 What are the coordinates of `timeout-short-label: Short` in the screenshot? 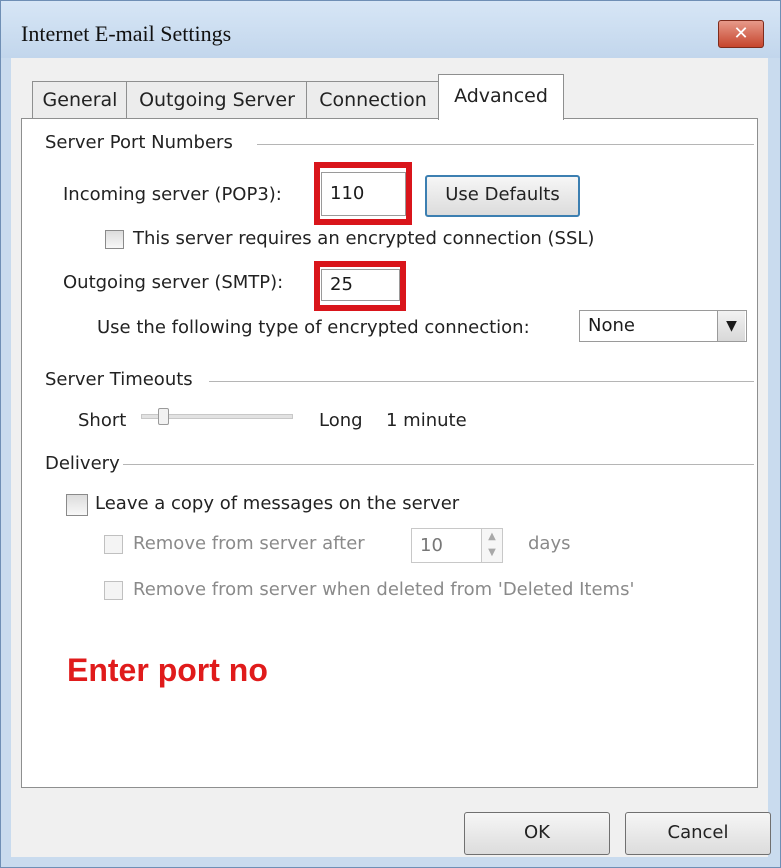 It's located at (102, 420).